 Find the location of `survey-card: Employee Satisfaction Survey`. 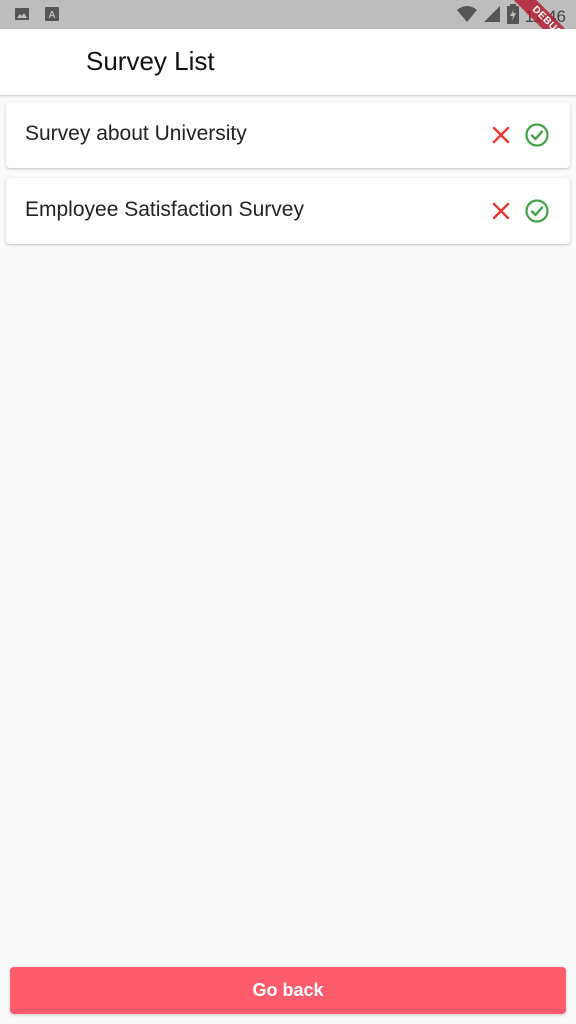

survey-card: Employee Satisfaction Survey is located at coordinates (288, 211).